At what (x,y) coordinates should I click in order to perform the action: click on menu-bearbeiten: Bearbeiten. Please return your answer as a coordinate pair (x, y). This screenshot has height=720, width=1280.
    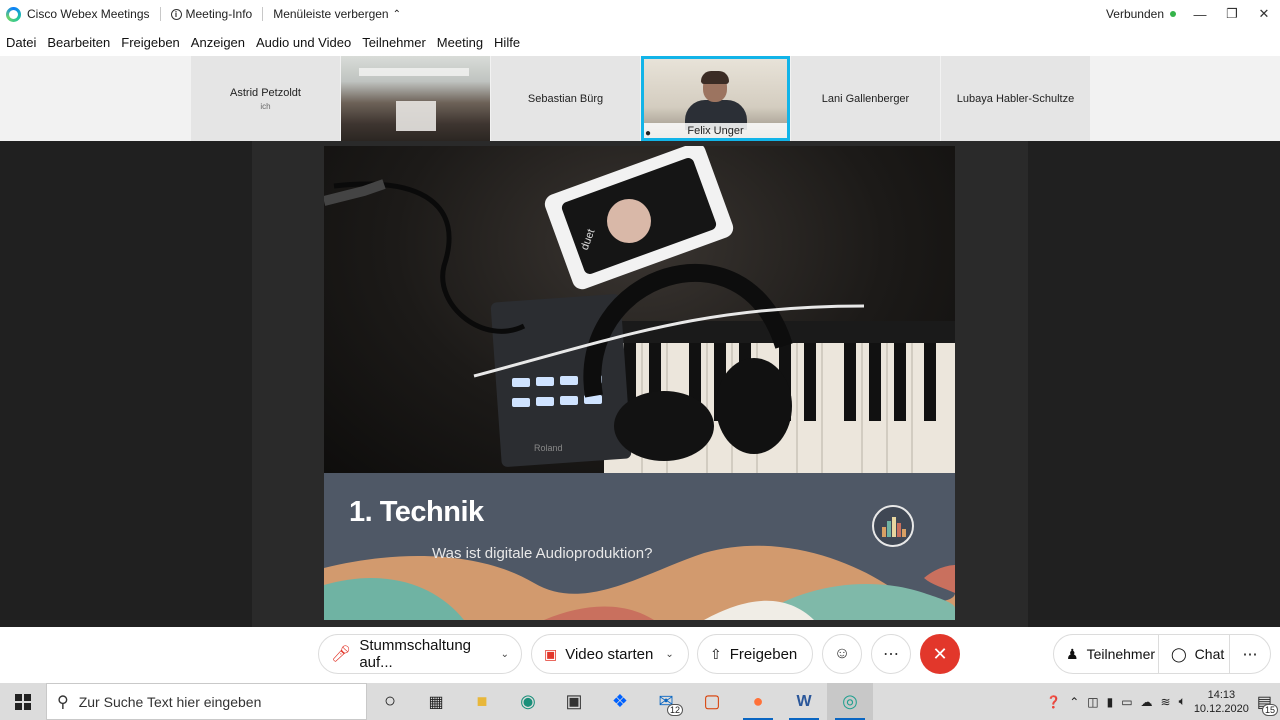
    Looking at the image, I should click on (78, 42).